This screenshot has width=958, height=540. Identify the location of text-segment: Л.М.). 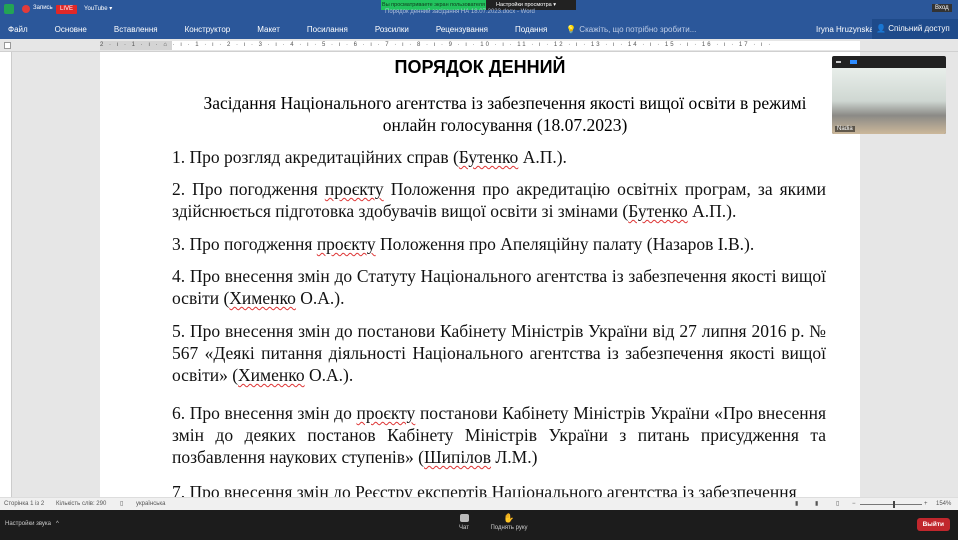
(514, 457).